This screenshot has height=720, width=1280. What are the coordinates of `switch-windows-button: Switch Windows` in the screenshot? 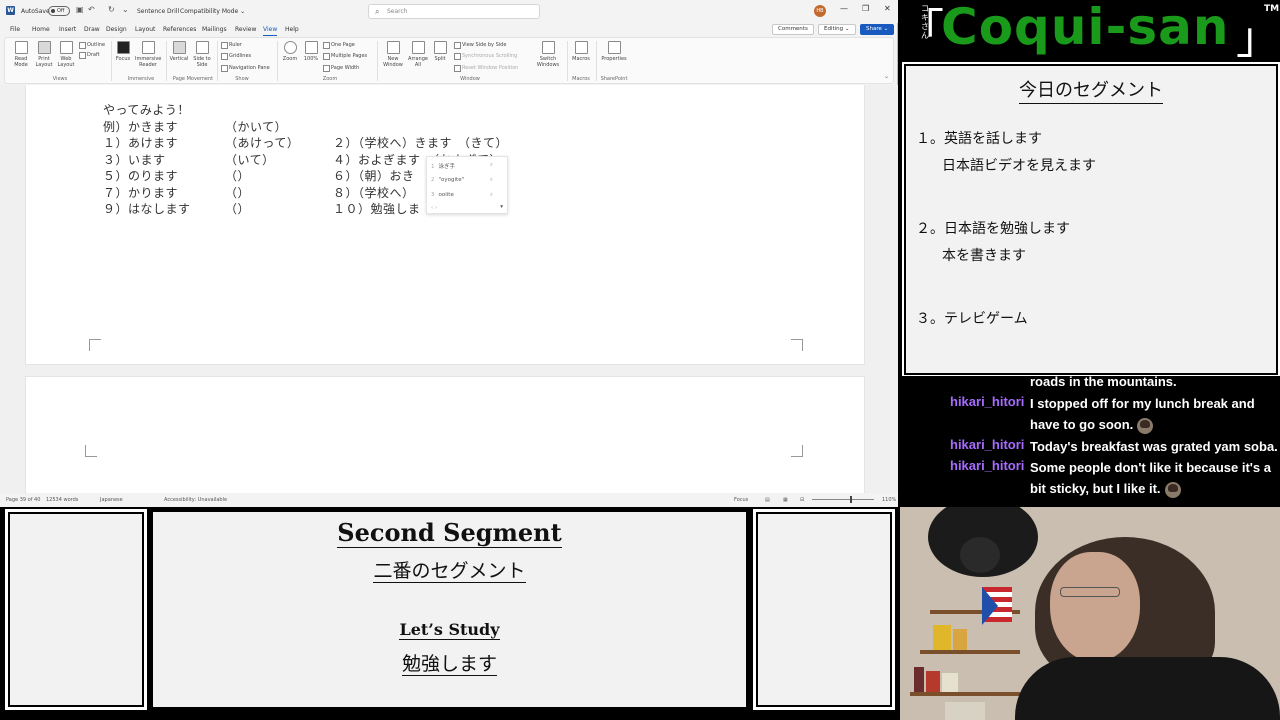 It's located at (548, 54).